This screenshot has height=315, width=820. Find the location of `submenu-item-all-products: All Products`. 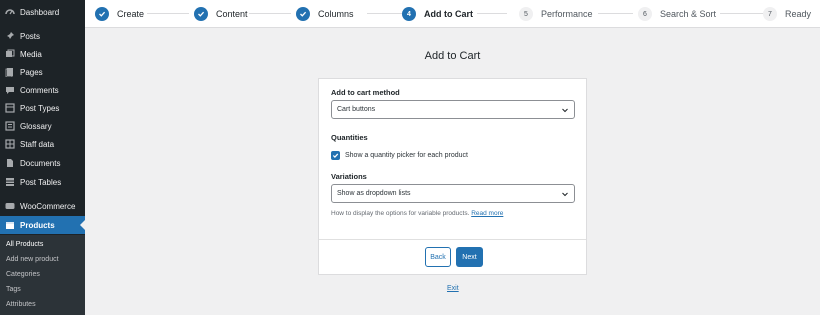

submenu-item-all-products: All Products is located at coordinates (24, 244).